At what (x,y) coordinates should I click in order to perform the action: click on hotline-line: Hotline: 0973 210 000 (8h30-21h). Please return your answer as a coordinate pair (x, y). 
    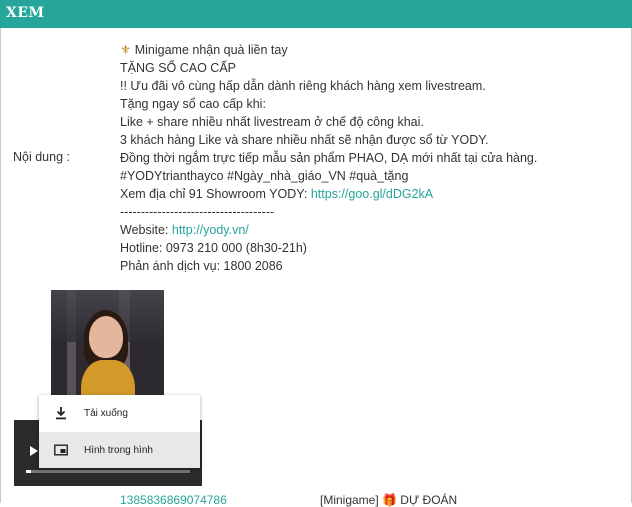
    Looking at the image, I should click on (213, 248).